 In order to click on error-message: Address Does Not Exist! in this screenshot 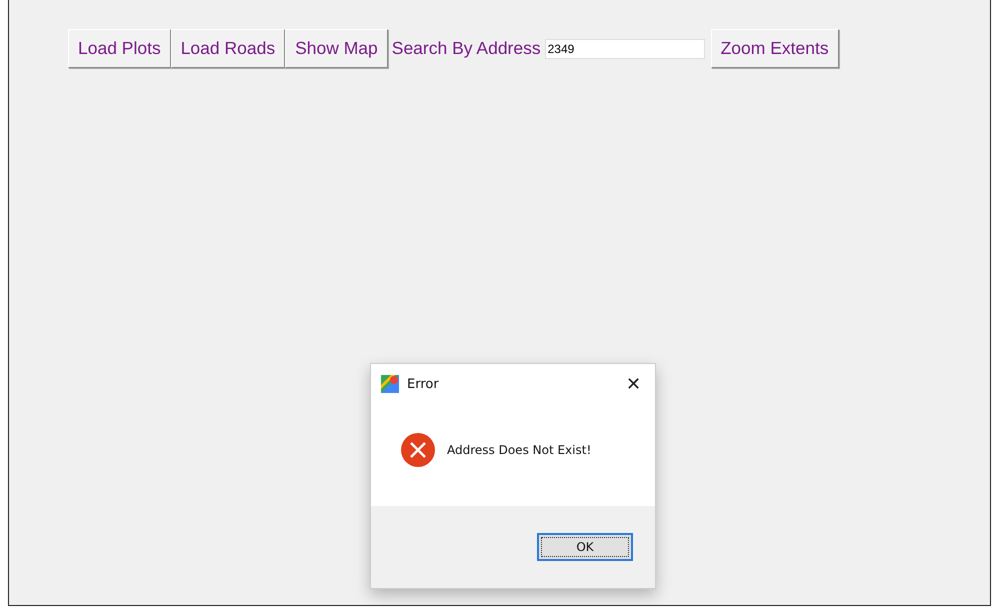, I will do `click(519, 450)`.